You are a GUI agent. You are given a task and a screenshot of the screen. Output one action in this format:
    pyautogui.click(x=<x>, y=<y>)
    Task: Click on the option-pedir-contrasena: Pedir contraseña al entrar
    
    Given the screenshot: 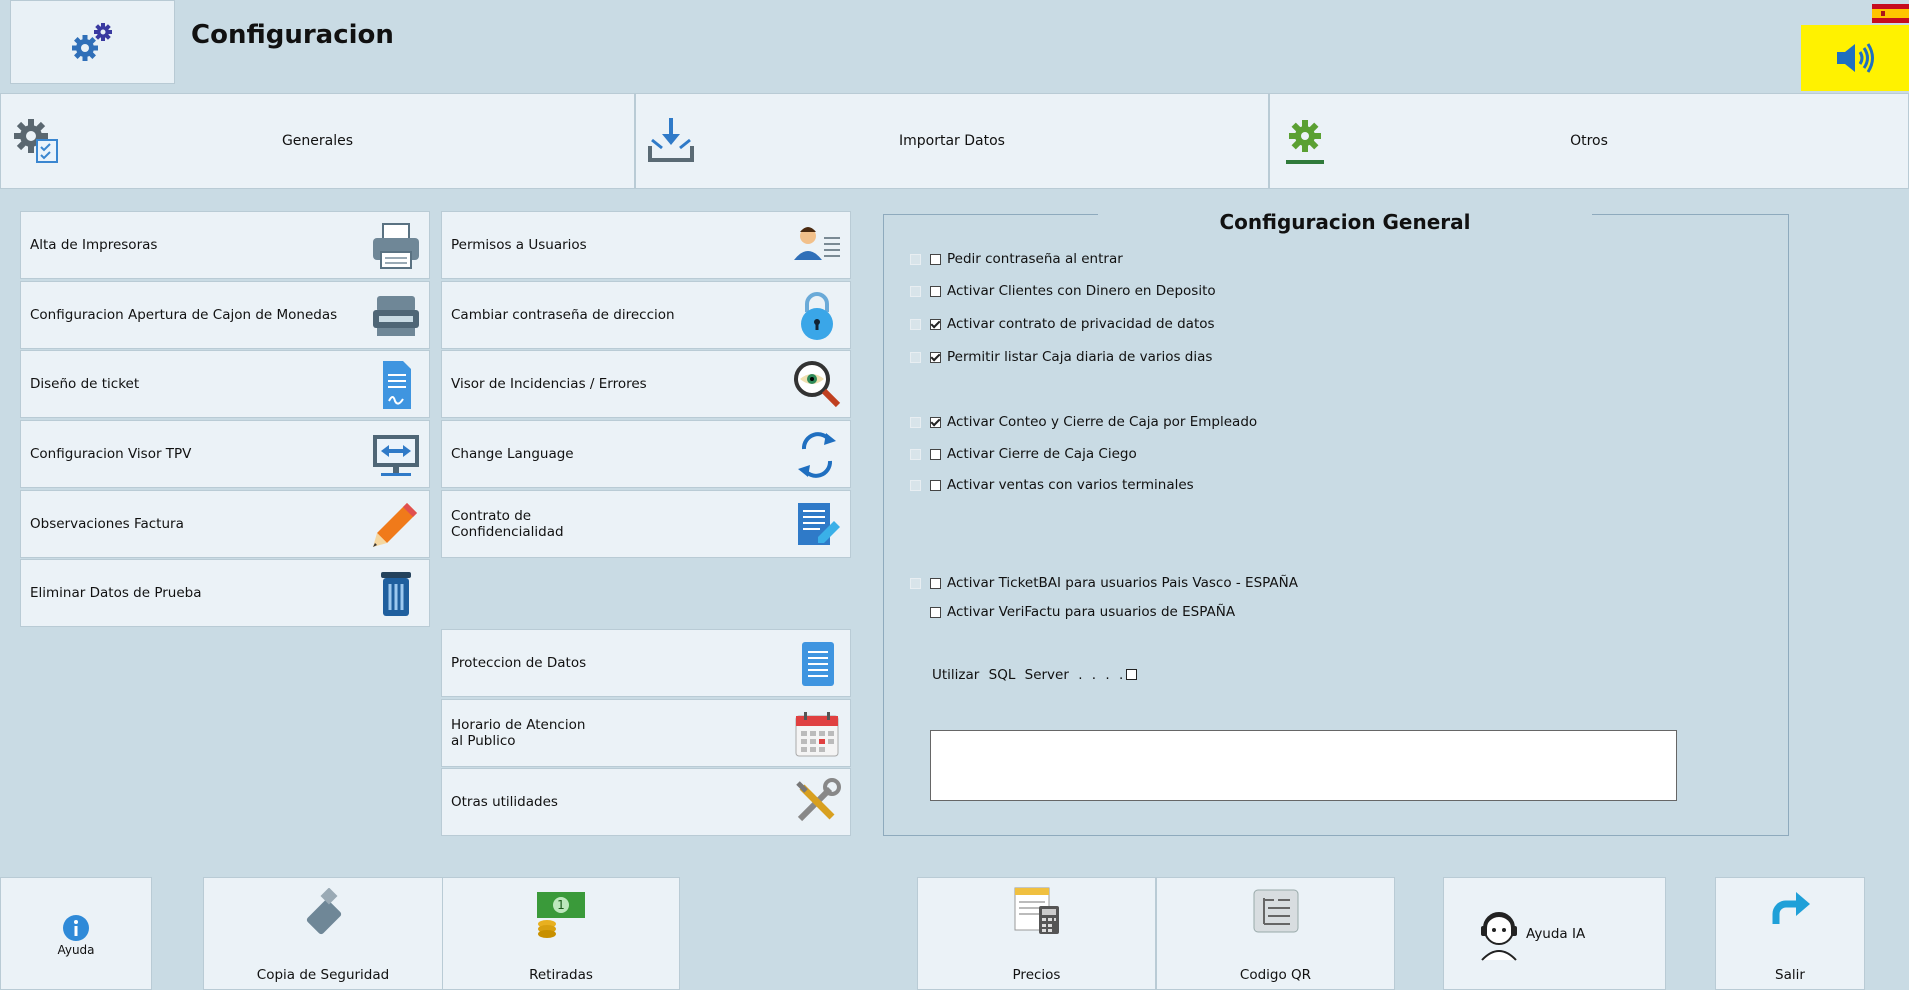 What is the action you would take?
    pyautogui.click(x=1026, y=259)
    